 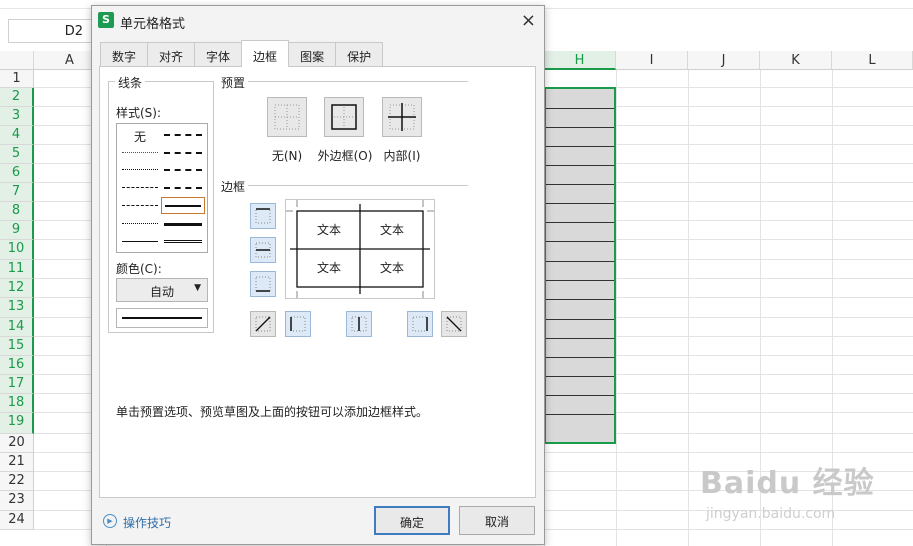 What do you see at coordinates (147, 522) in the screenshot?
I see `tips-link: 操作技巧` at bounding box center [147, 522].